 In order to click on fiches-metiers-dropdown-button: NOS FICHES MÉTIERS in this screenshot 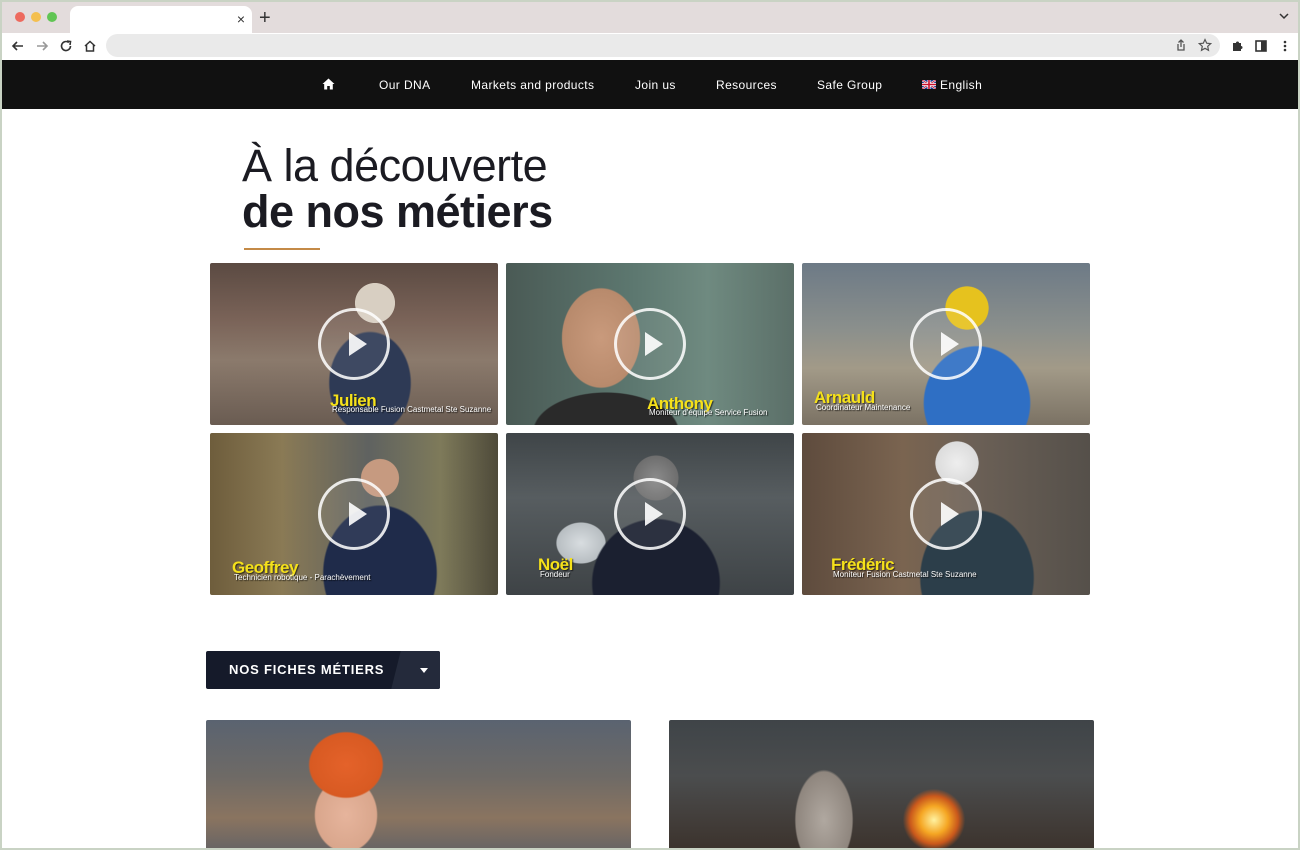, I will do `click(323, 670)`.